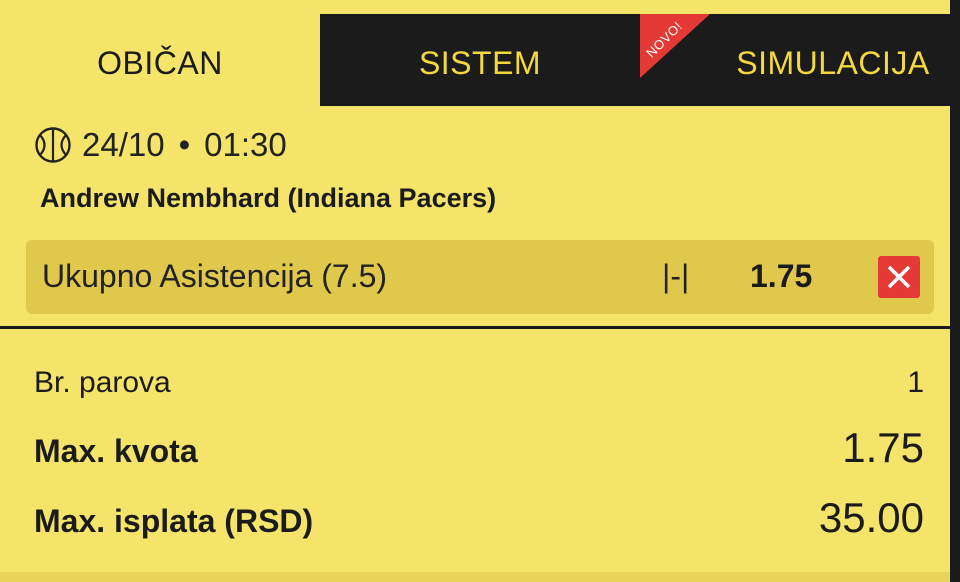  I want to click on remove-selection-button, so click(899, 277).